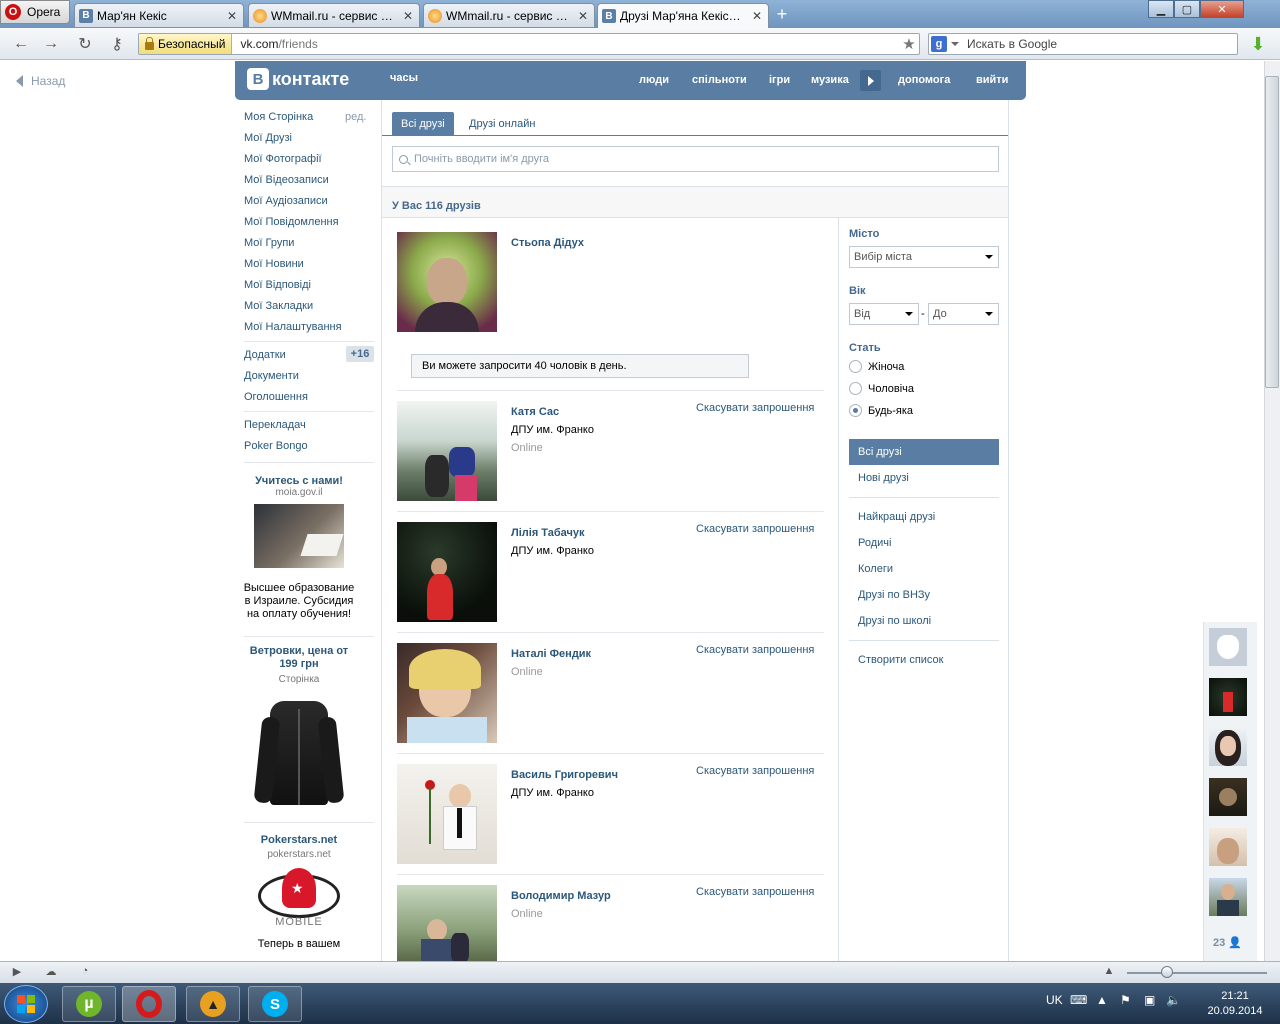 This screenshot has height=1024, width=1280. Describe the element at coordinates (955, 44) in the screenshot. I see `search-engine-dropdown-icon` at that location.